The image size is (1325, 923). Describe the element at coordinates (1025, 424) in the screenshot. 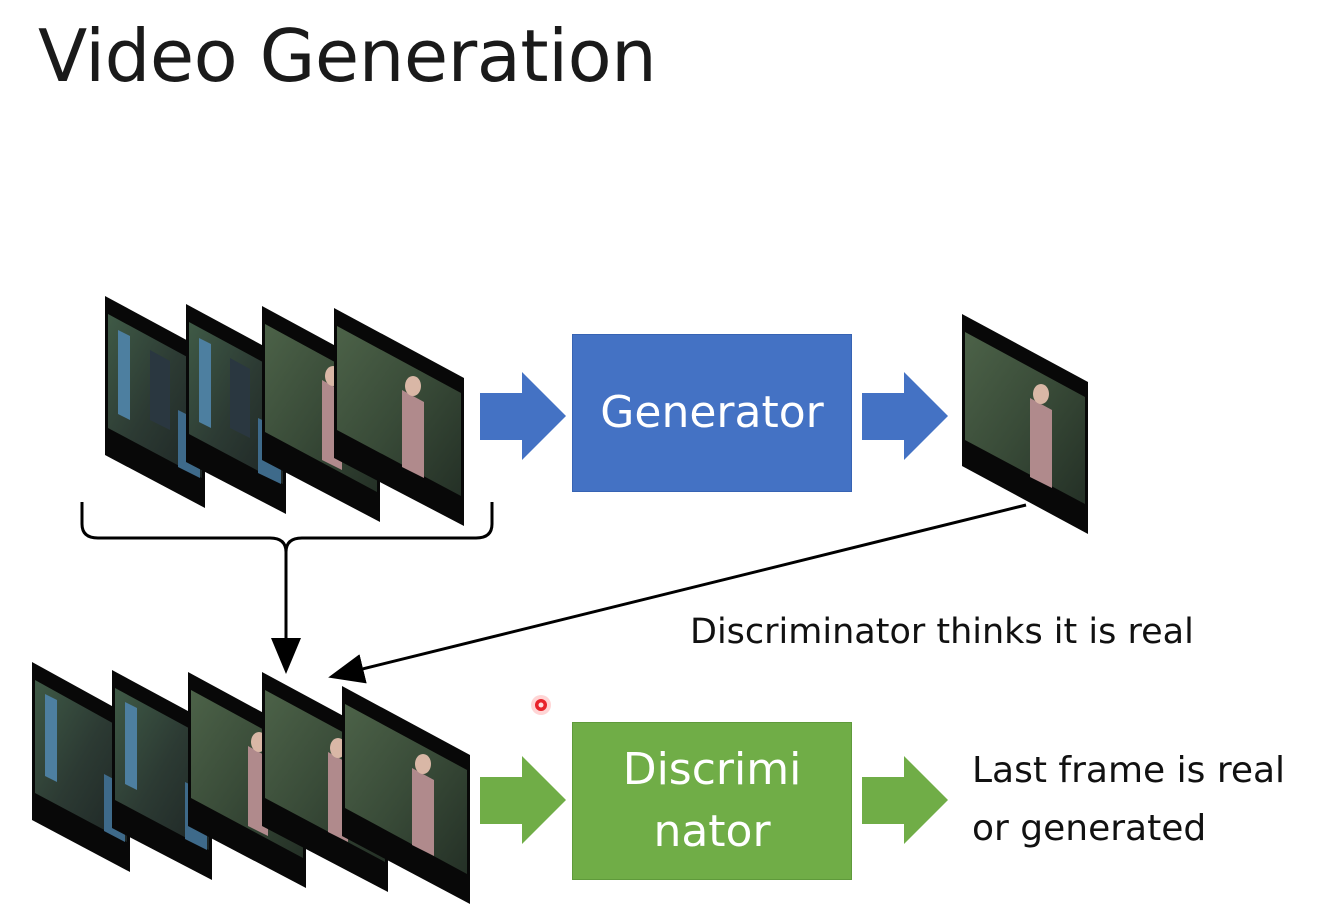

I see `video-frame-icon` at that location.